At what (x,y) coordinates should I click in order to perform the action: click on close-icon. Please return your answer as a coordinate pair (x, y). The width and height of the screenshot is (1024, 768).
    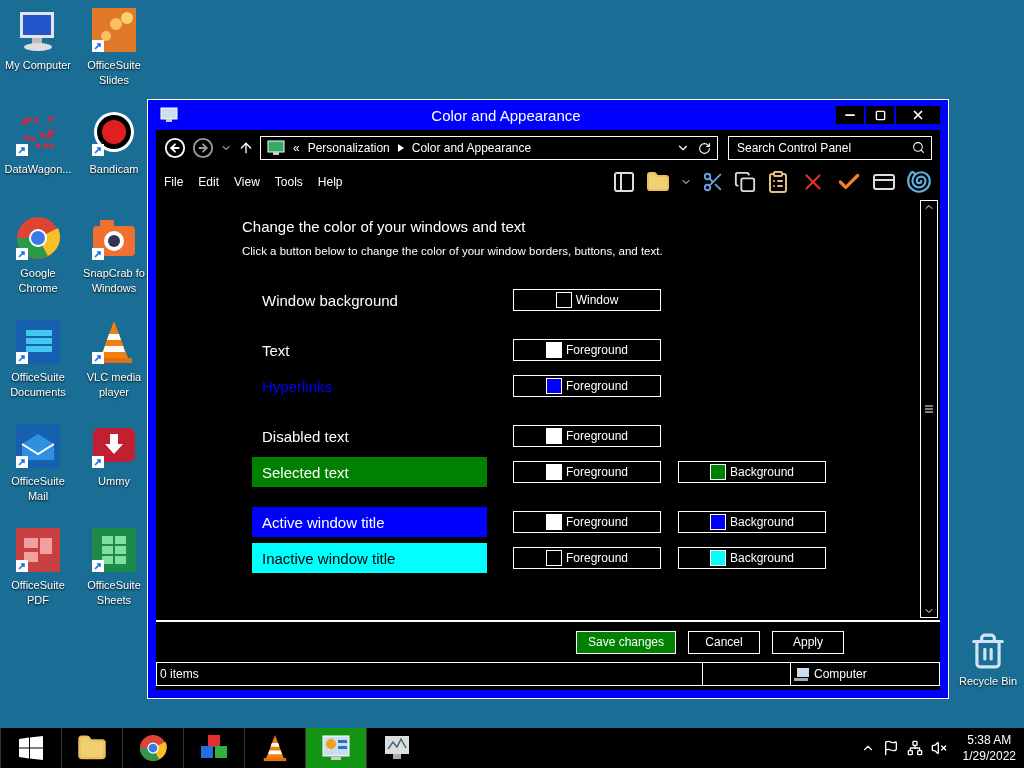
    Looking at the image, I should click on (918, 115).